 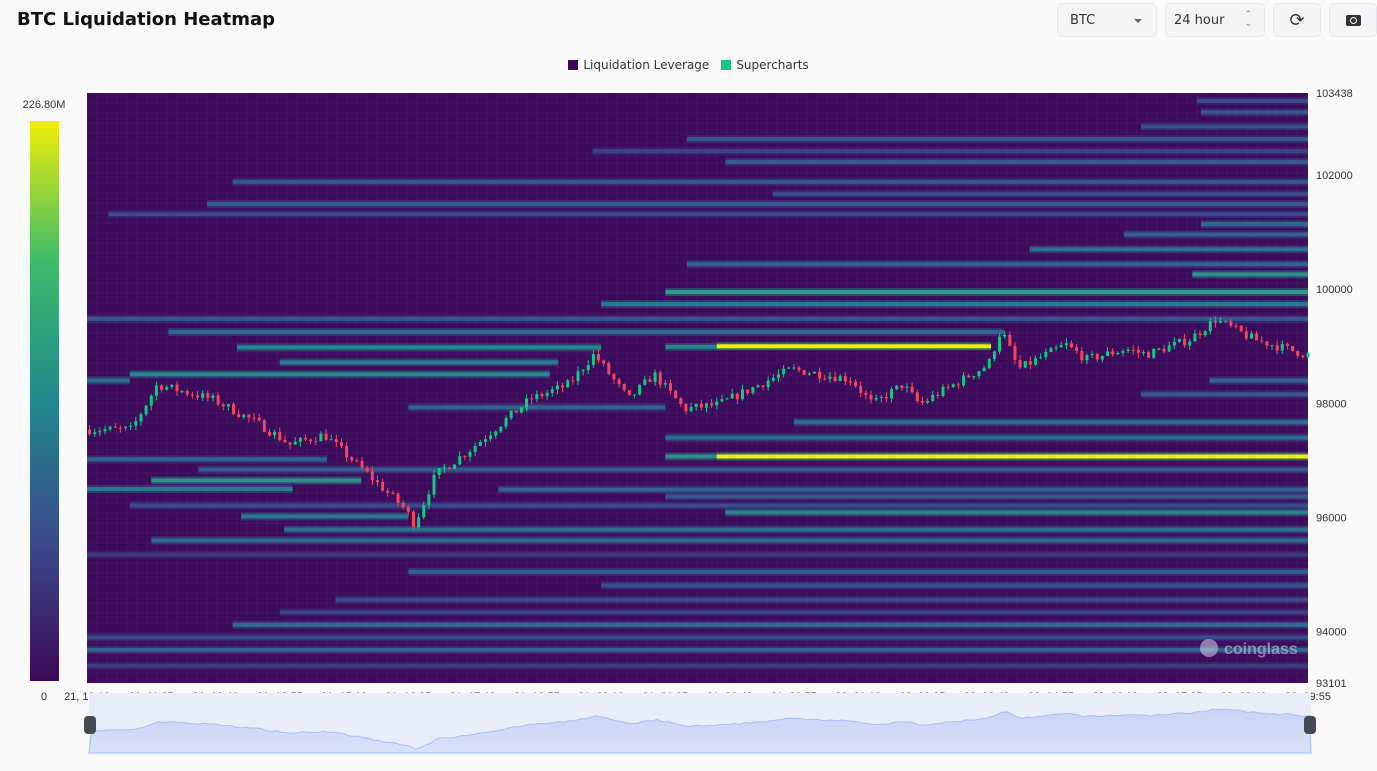 I want to click on navigator-left-handle, so click(x=90, y=725).